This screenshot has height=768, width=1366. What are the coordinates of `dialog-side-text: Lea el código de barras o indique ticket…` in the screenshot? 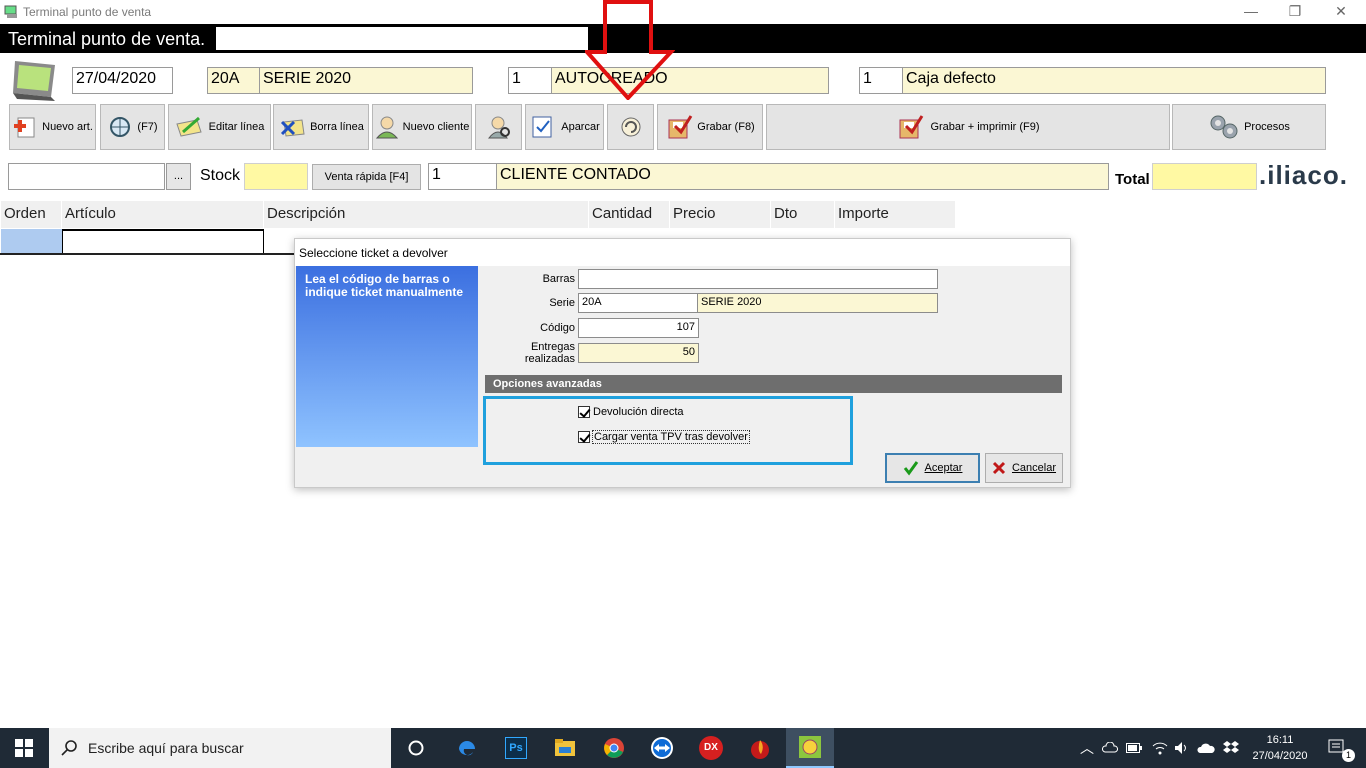 It's located at (384, 285).